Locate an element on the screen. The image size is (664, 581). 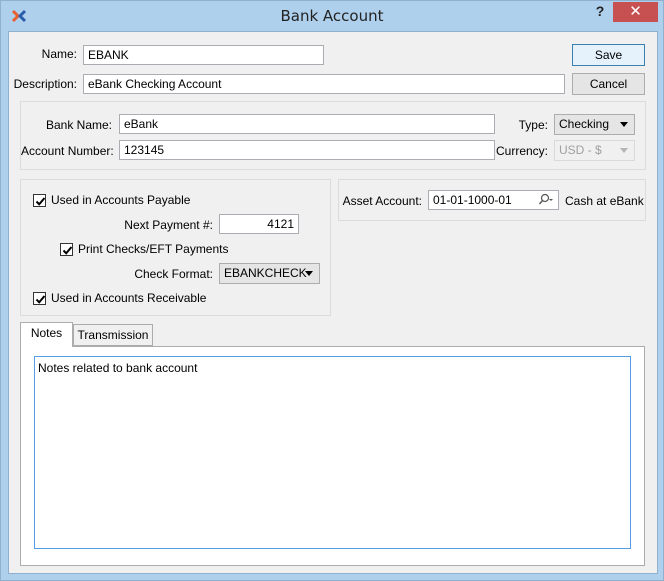
type-select: Checking is located at coordinates (594, 124).